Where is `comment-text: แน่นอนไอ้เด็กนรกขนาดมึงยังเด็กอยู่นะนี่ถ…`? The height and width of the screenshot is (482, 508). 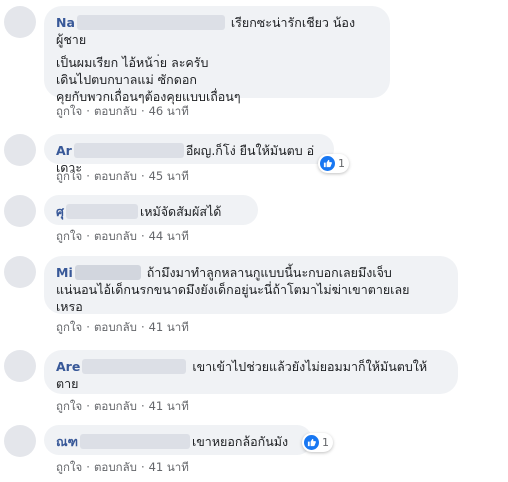
comment-text: แน่นอนไอ้เด็กนรกขนาดมึงยังเด็กอยู่นะนี่ถ… is located at coordinates (233, 298).